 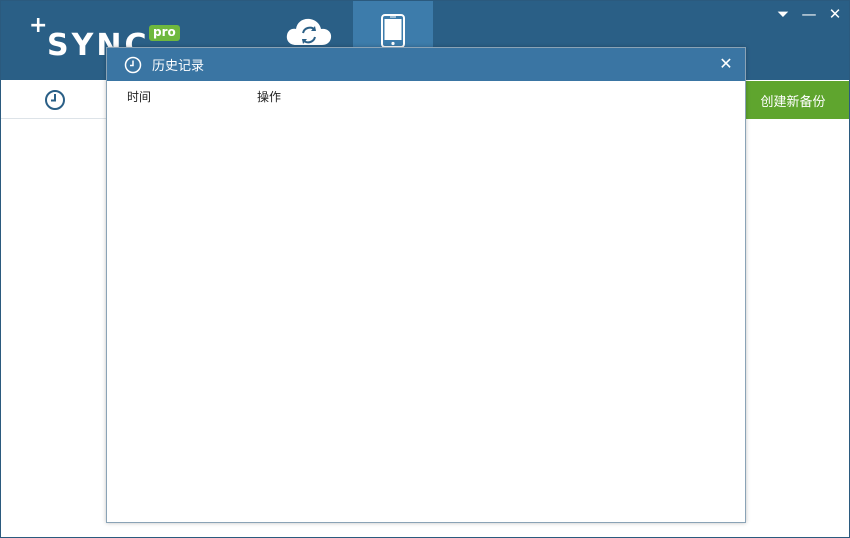 What do you see at coordinates (783, 14) in the screenshot?
I see `menu-dropdown-icon: ⏷` at bounding box center [783, 14].